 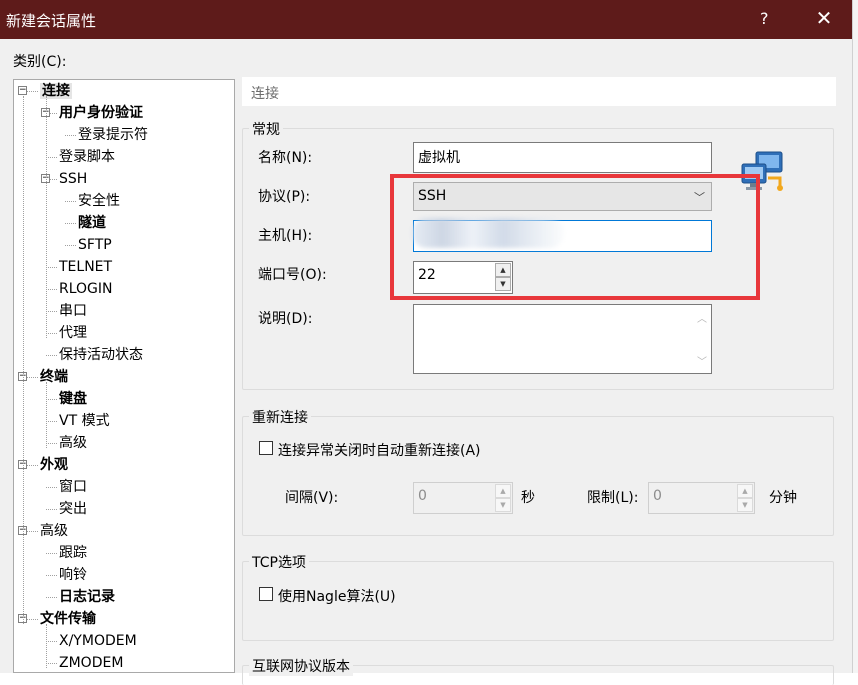 I want to click on tree-item-label: X/YMODEM, so click(x=98, y=641).